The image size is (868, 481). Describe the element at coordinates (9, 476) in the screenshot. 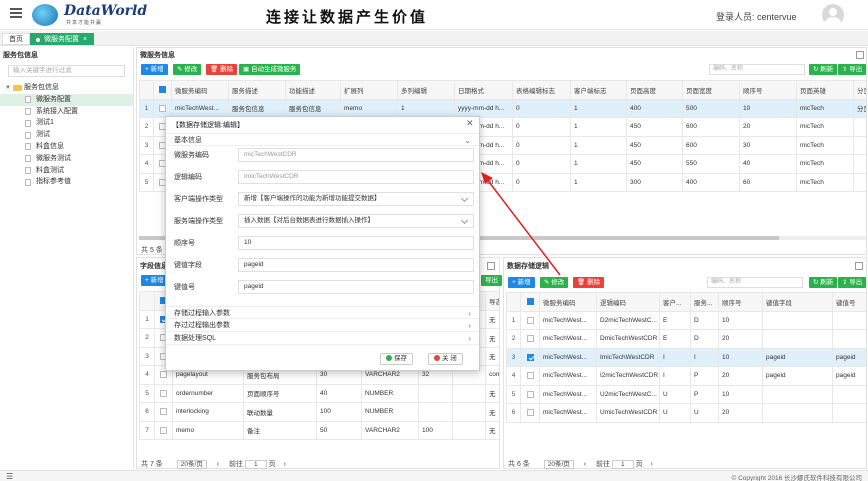

I see `sidebar-toggle-icon: ☰` at that location.